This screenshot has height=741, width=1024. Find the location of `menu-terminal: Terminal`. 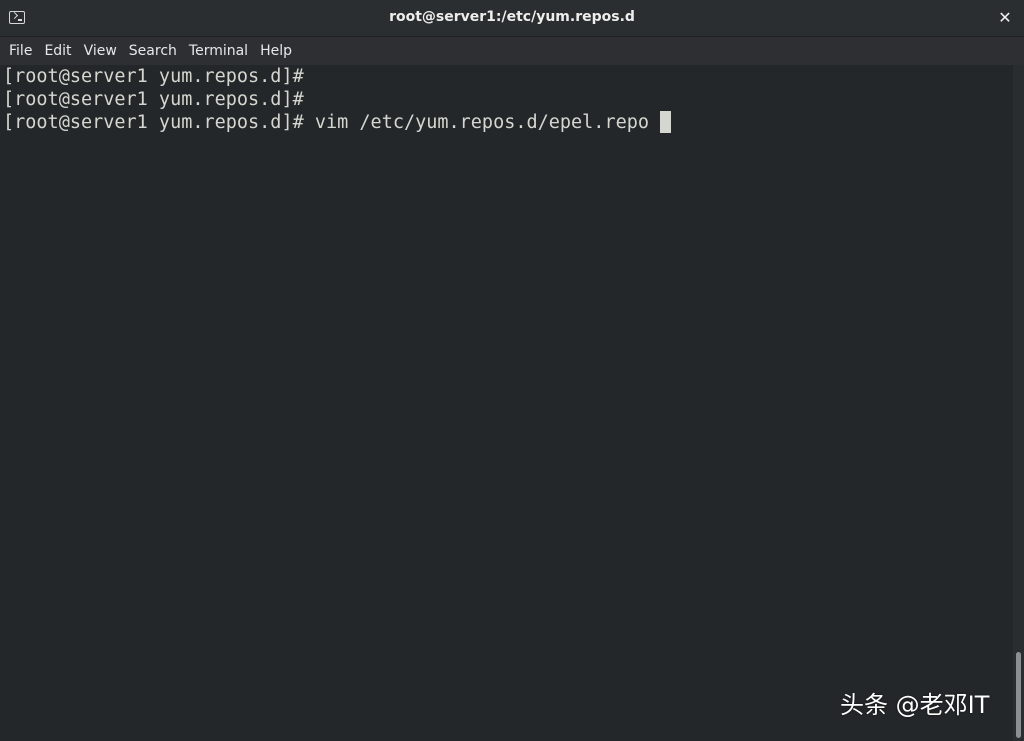

menu-terminal: Terminal is located at coordinates (218, 51).